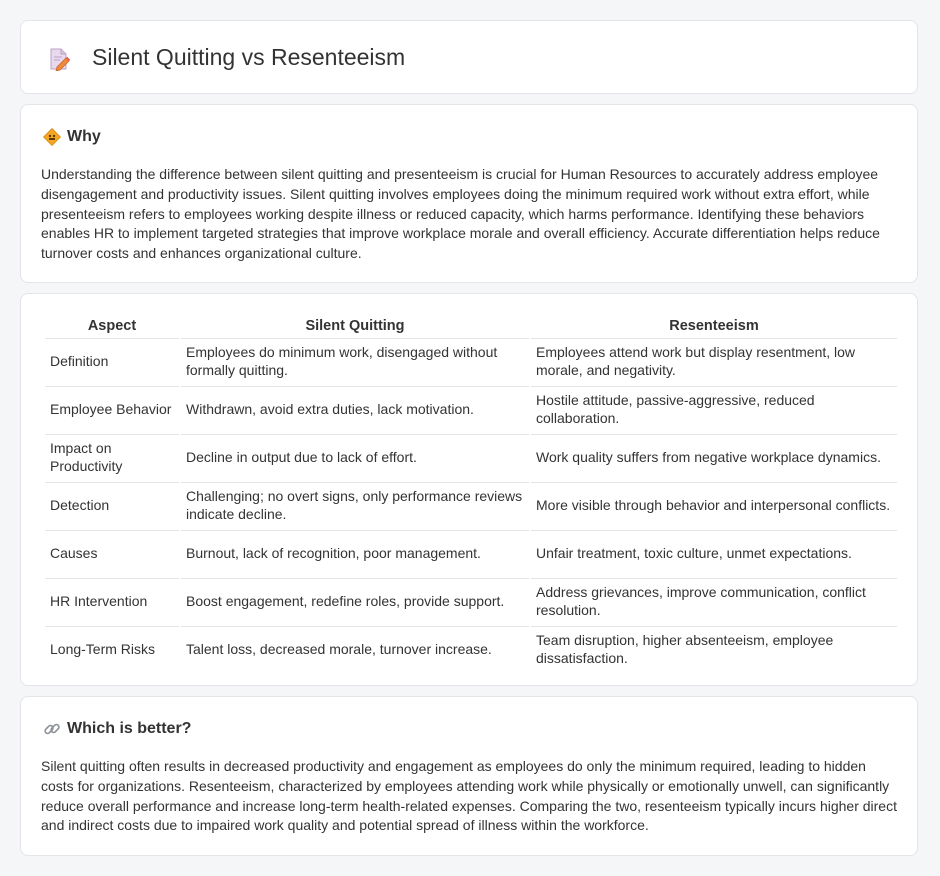  What do you see at coordinates (249, 57) in the screenshot?
I see `page-title: Silent Quitting vs Resenteeism` at bounding box center [249, 57].